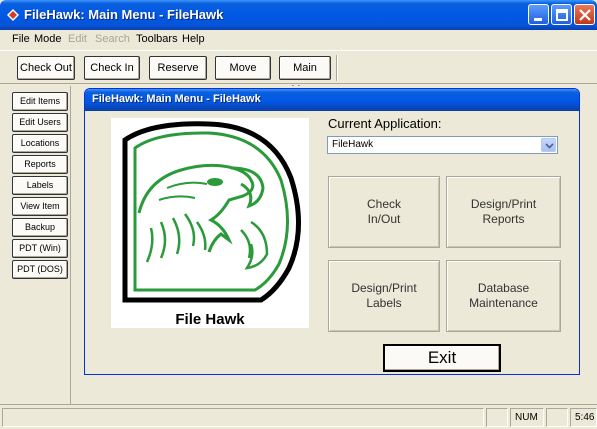 The height and width of the screenshot is (429, 597). Describe the element at coordinates (503, 212) in the screenshot. I see `design-print-reports-button: Design/Print Reports` at that location.